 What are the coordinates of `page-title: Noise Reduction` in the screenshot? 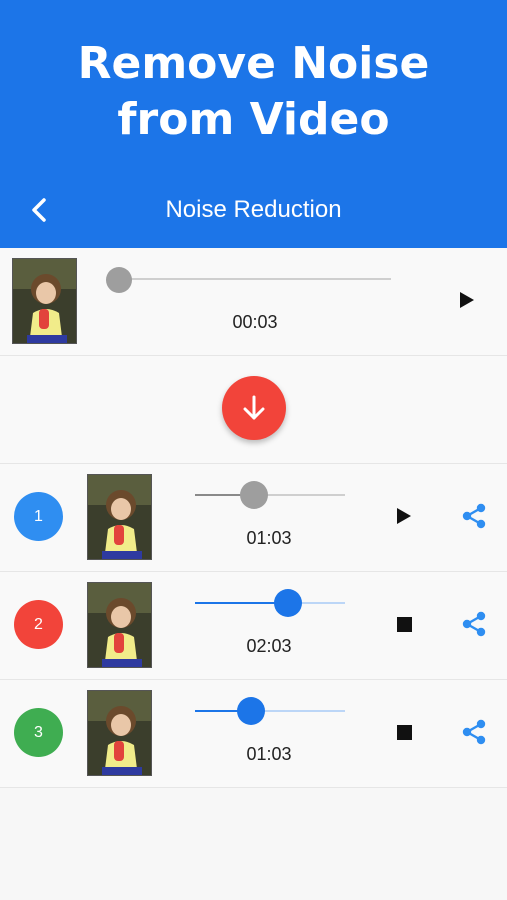 It's located at (253, 209).